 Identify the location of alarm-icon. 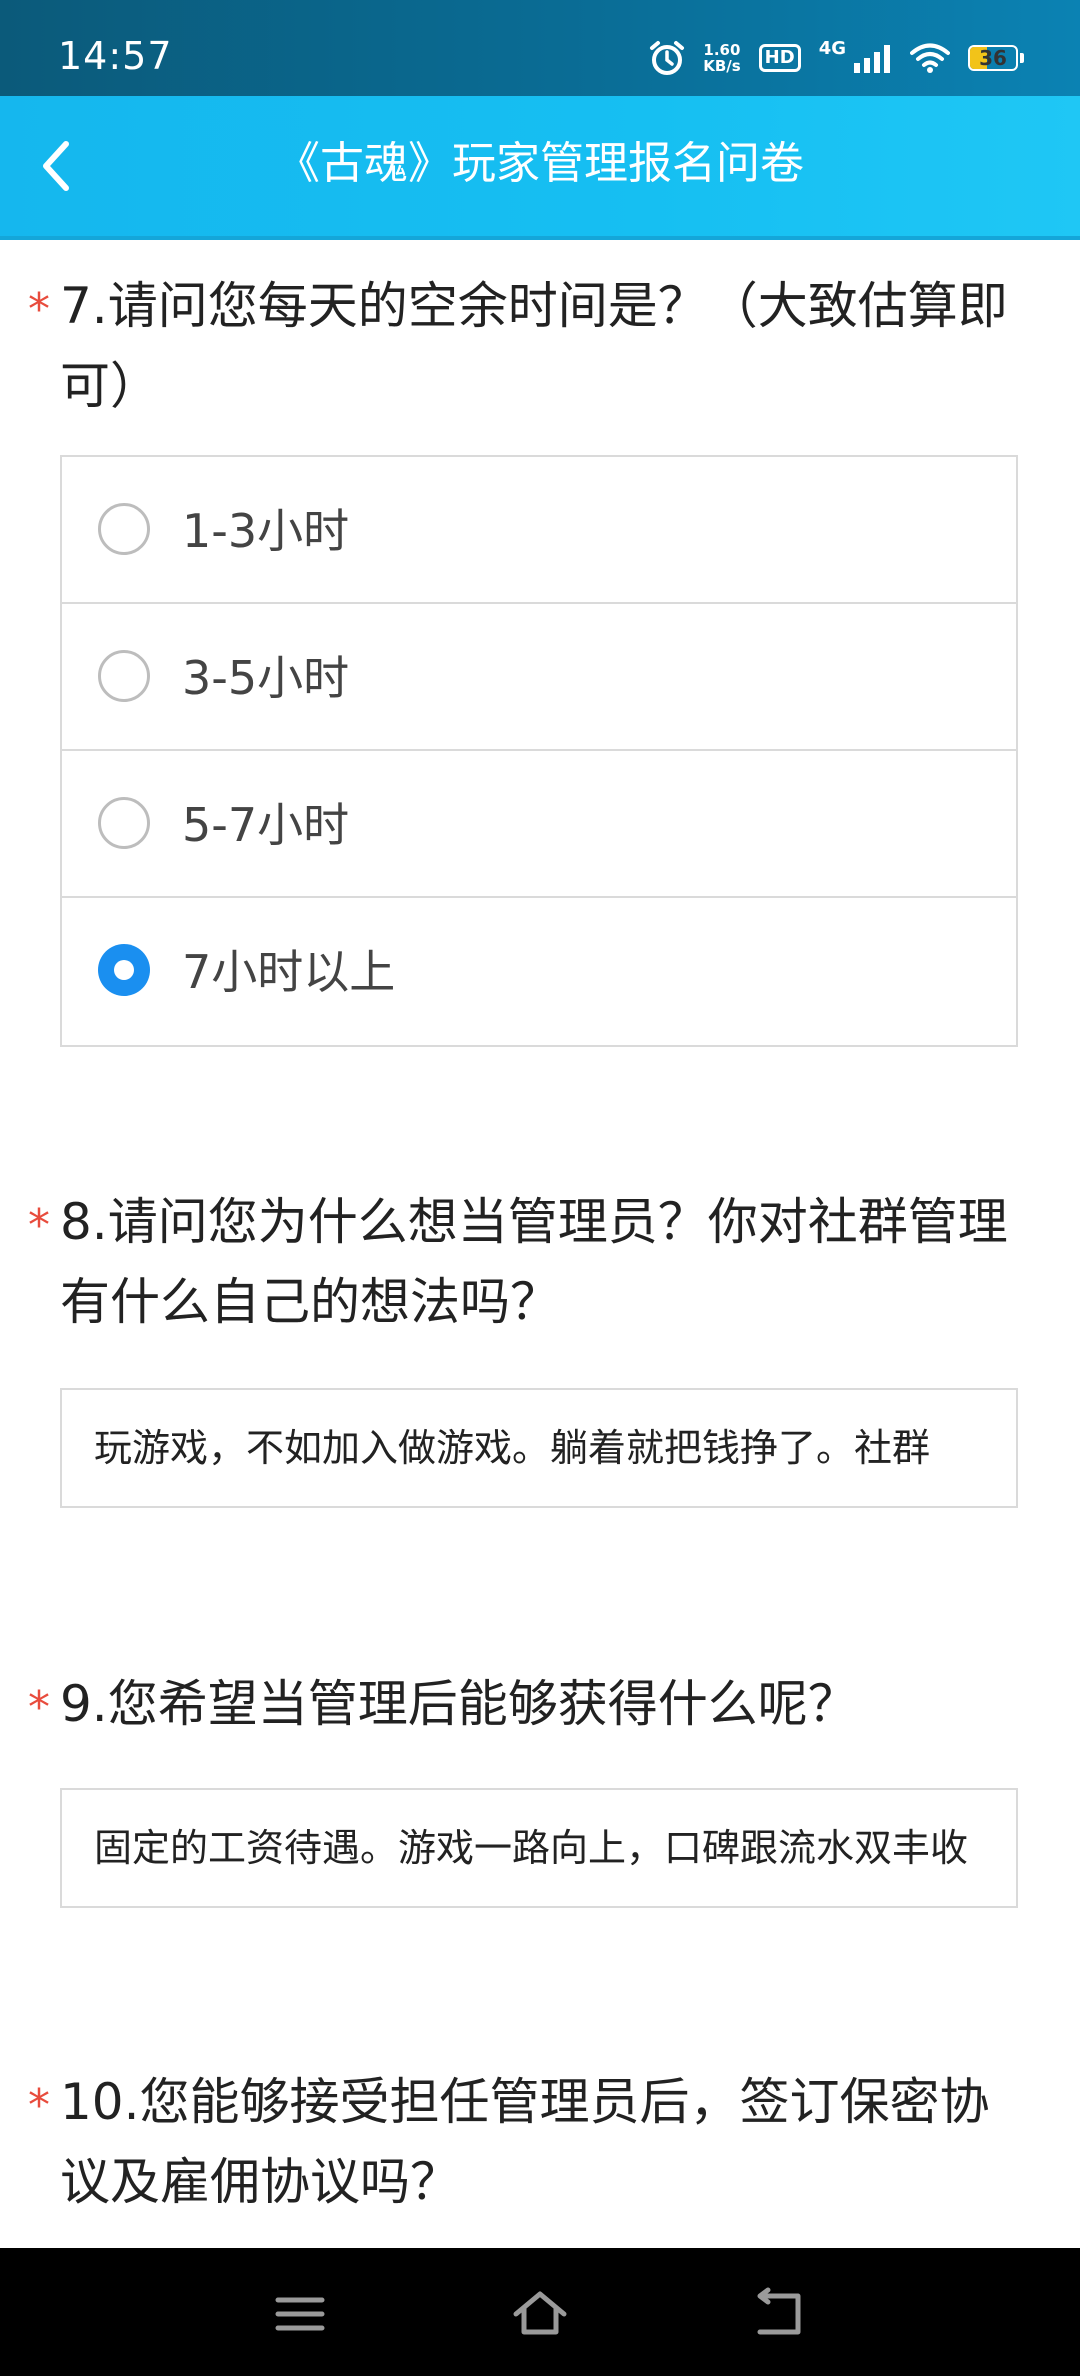
(667, 58).